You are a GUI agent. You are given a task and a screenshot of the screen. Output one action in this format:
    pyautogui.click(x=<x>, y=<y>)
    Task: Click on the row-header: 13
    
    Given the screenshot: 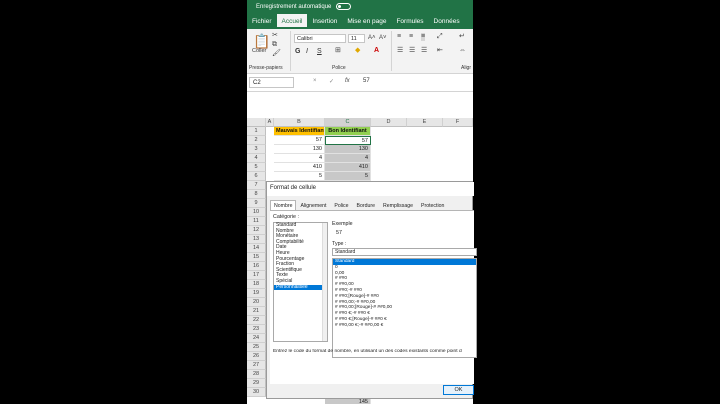 What is the action you would take?
    pyautogui.click(x=256, y=239)
    